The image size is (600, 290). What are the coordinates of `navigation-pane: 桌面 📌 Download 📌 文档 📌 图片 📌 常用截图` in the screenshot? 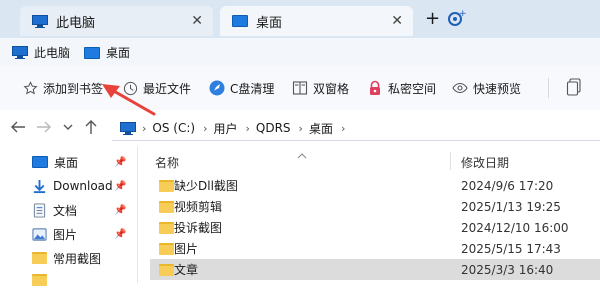 It's located at (69, 216).